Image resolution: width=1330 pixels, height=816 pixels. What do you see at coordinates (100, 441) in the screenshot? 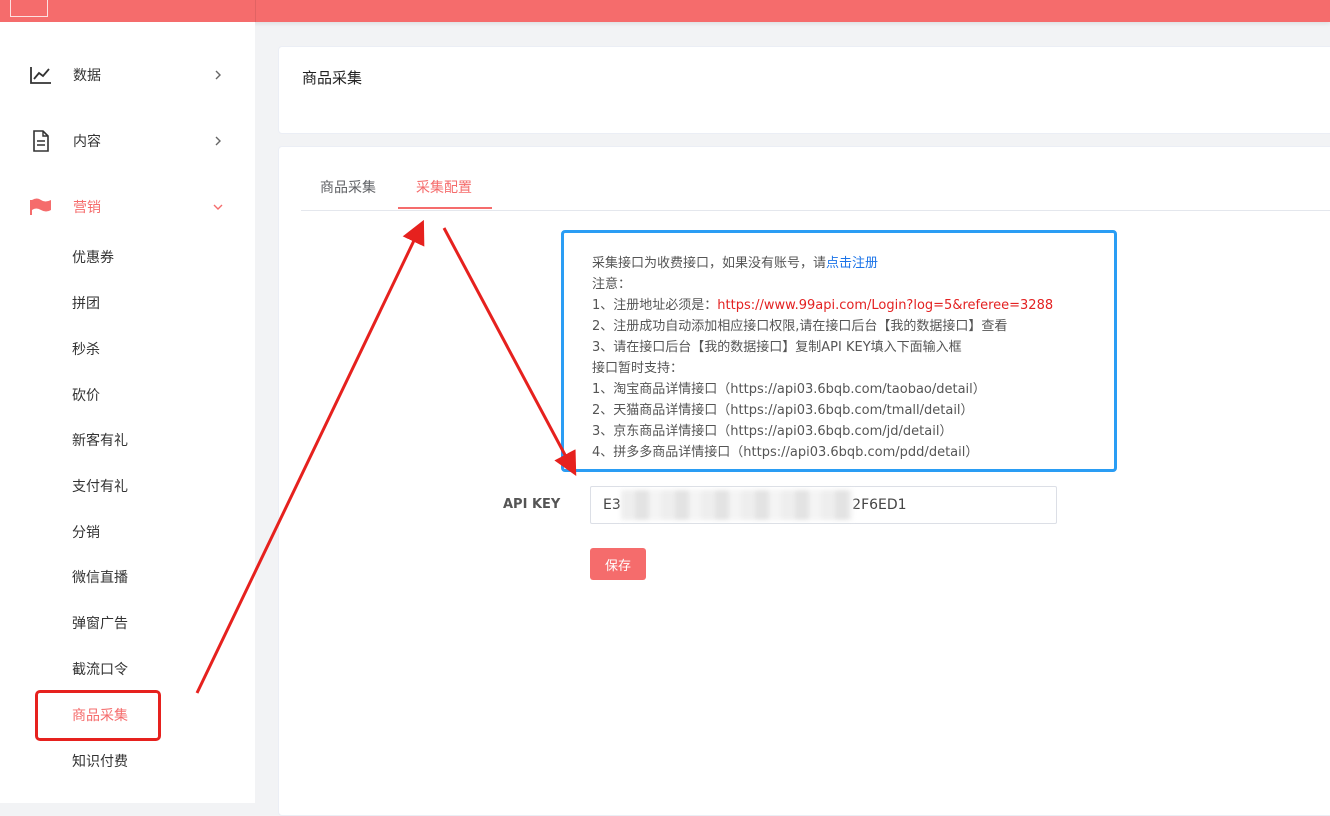
I see `sidebar-item-new-customer-gift: 新客有礼` at bounding box center [100, 441].